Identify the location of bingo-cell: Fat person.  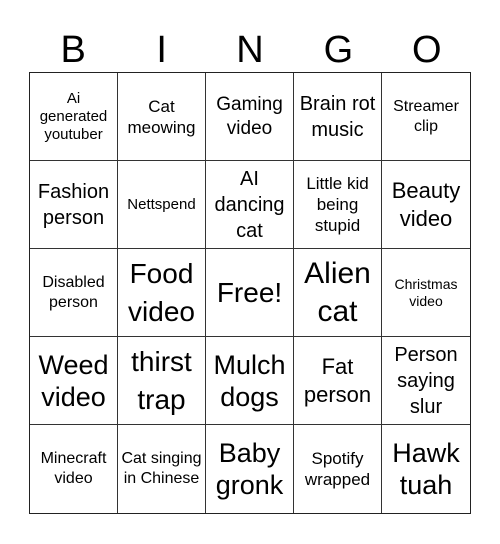
(338, 381).